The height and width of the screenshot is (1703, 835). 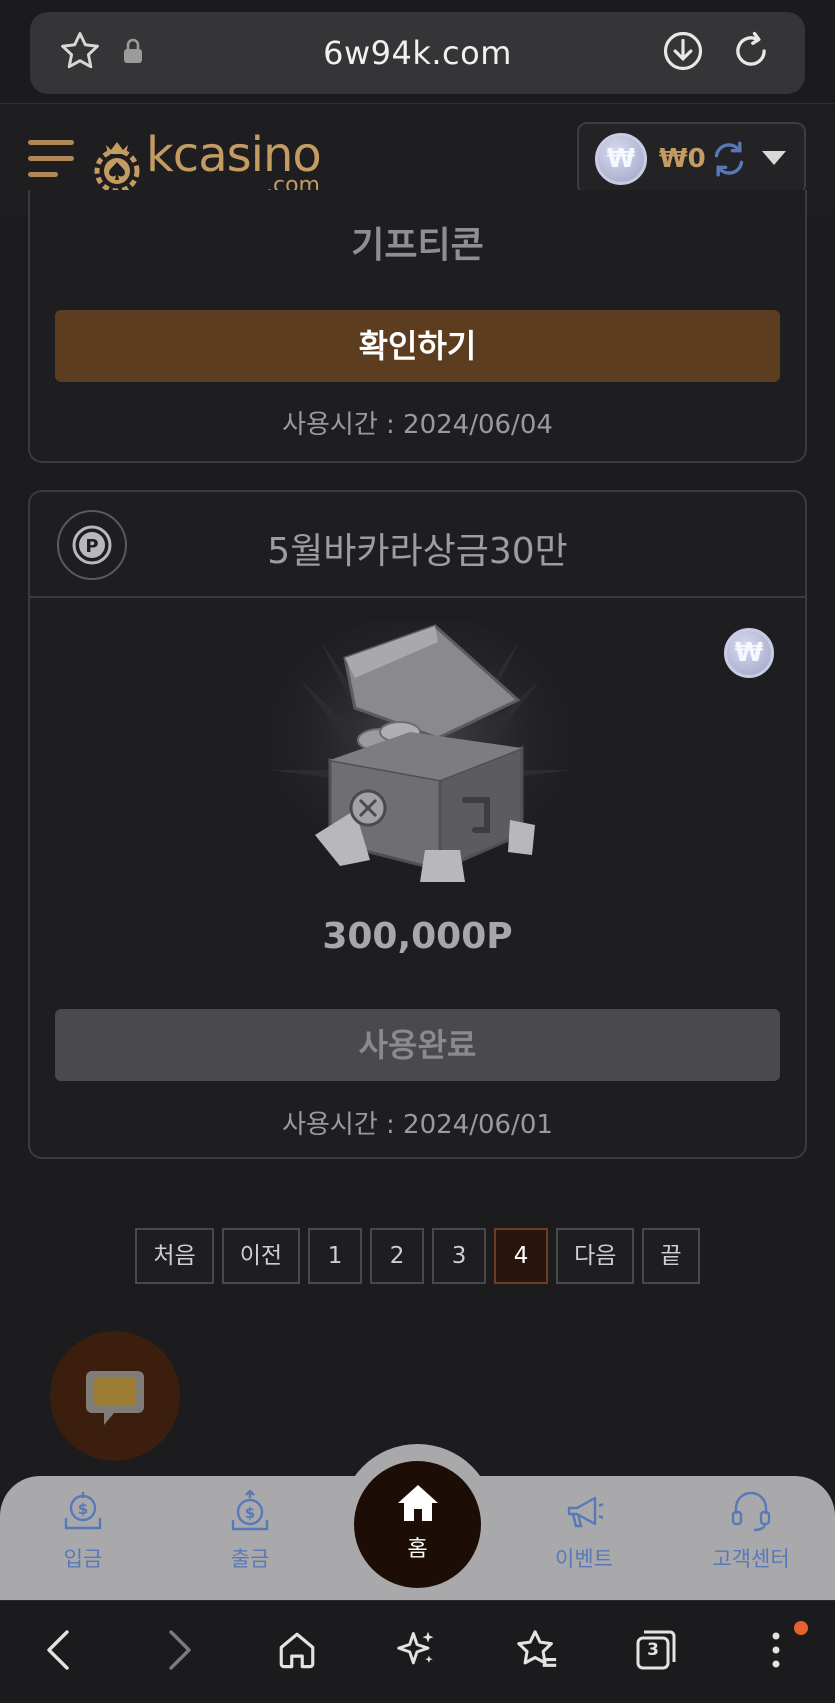 I want to click on sparkle-ai-icon, so click(x=417, y=1652).